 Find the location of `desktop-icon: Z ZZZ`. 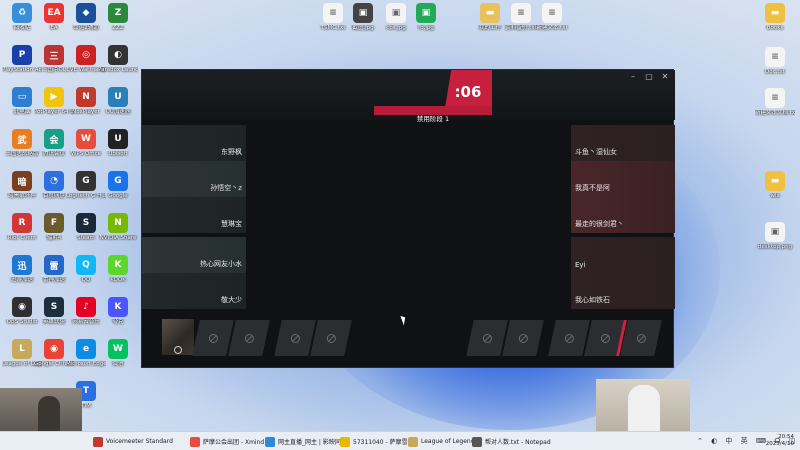

desktop-icon: Z ZZZ is located at coordinates (118, 17).